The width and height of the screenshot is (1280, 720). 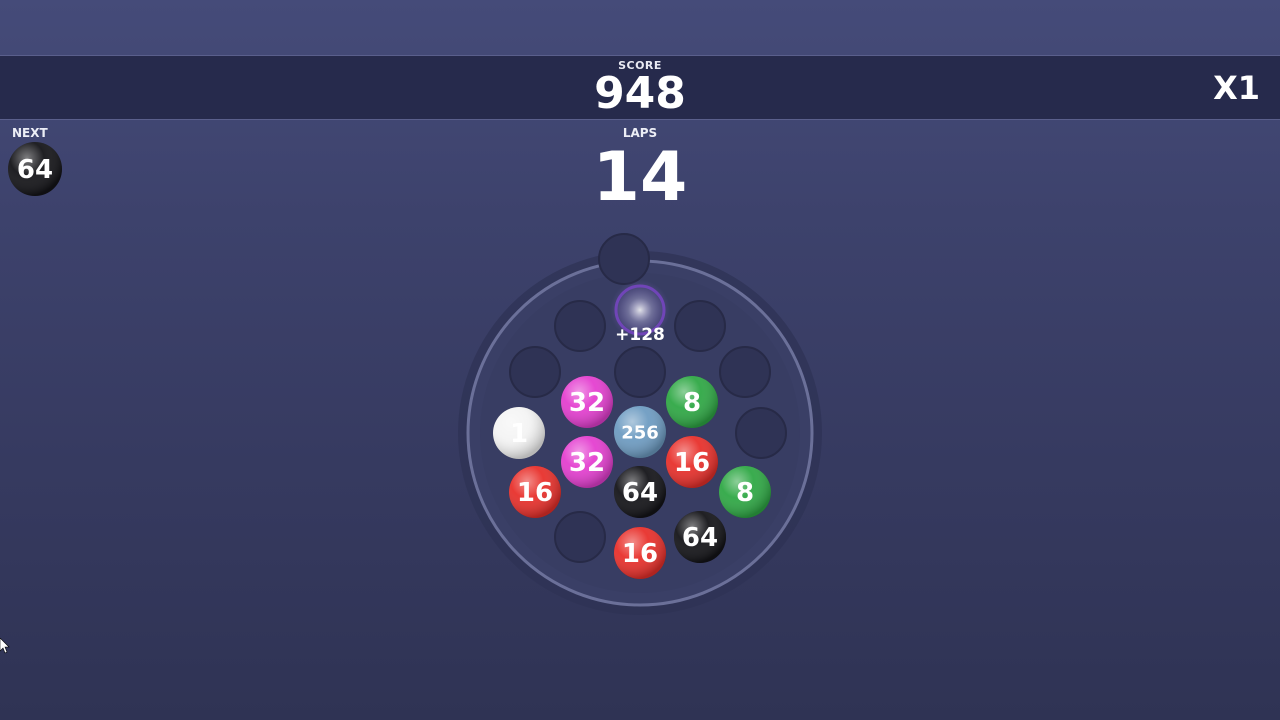 What do you see at coordinates (640, 335) in the screenshot?
I see `score-popup: +128` at bounding box center [640, 335].